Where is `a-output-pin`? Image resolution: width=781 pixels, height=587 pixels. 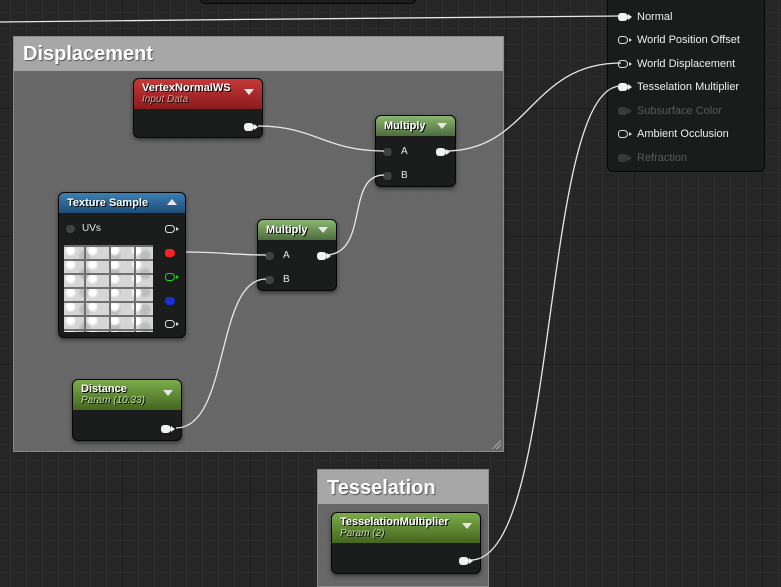
a-output-pin is located at coordinates (172, 324).